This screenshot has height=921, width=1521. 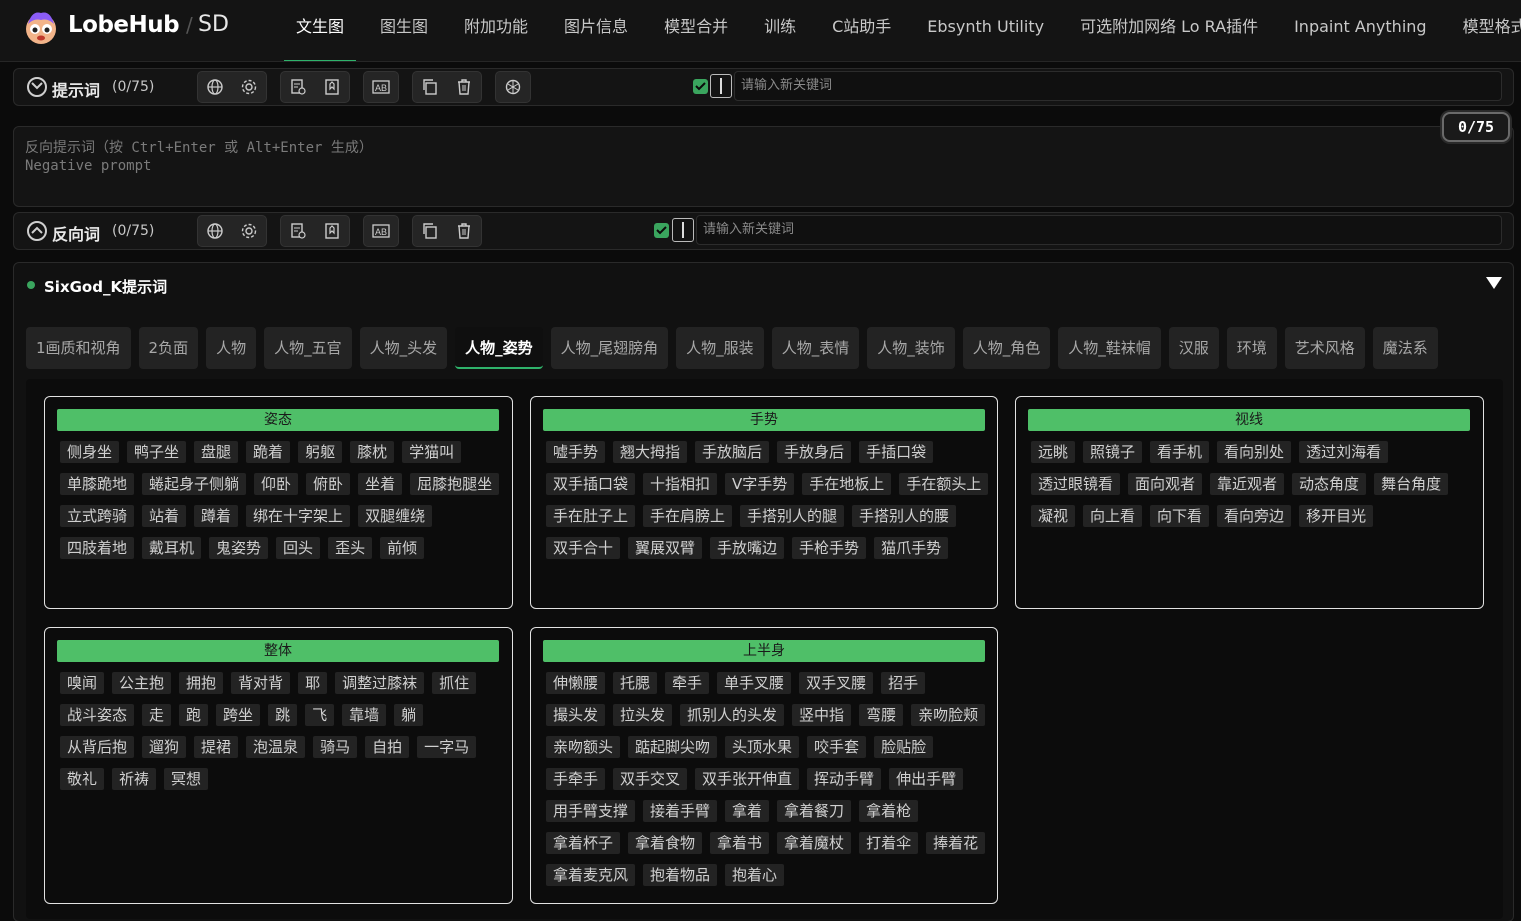 I want to click on keyword-chip: 手牵手, so click(x=576, y=779).